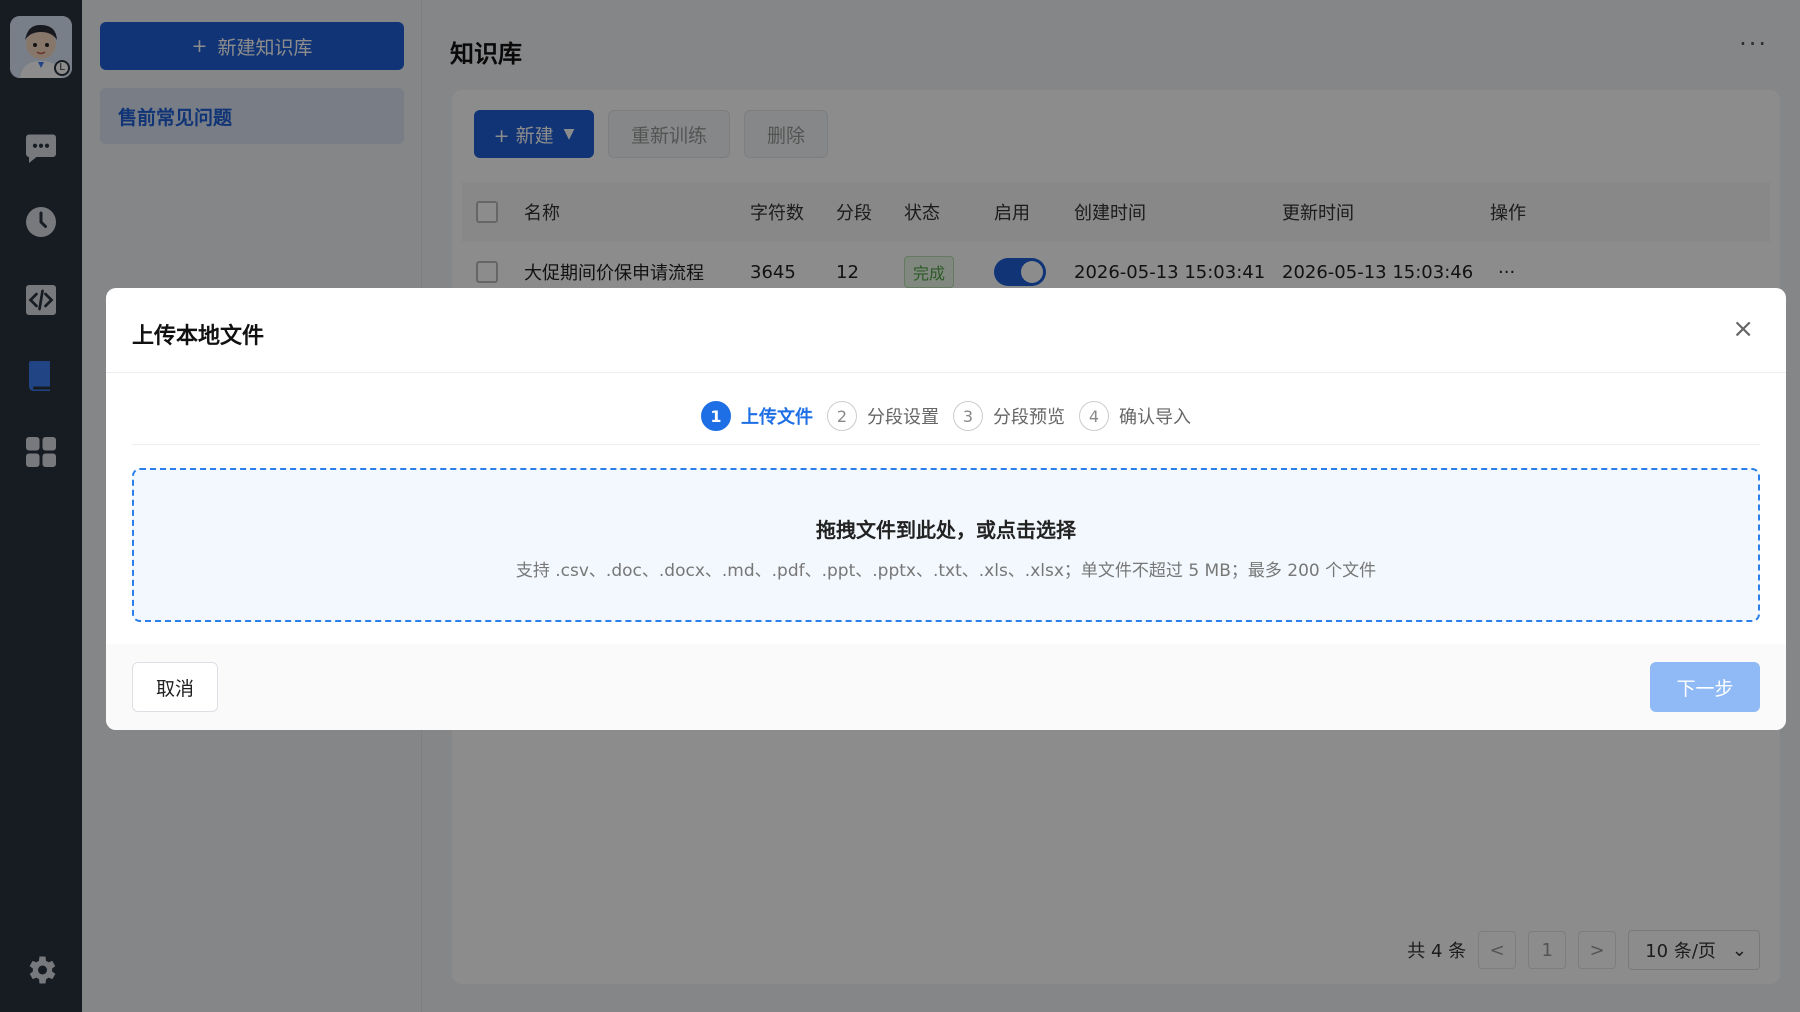 This screenshot has height=1012, width=1800. I want to click on step-label: 分段预览, so click(1029, 417).